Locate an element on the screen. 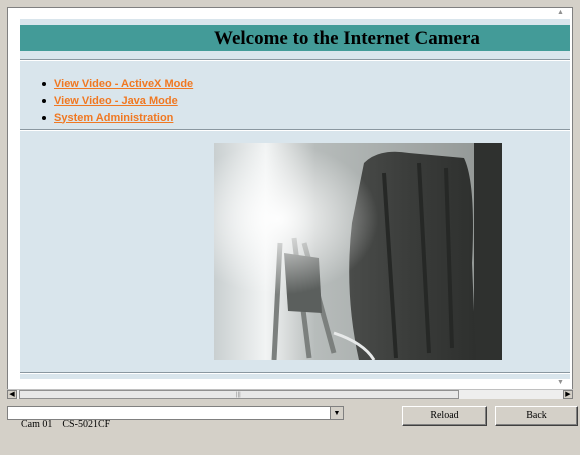 This screenshot has height=455, width=580. list-item: View Video - ActiveX Mode is located at coordinates (117, 83).